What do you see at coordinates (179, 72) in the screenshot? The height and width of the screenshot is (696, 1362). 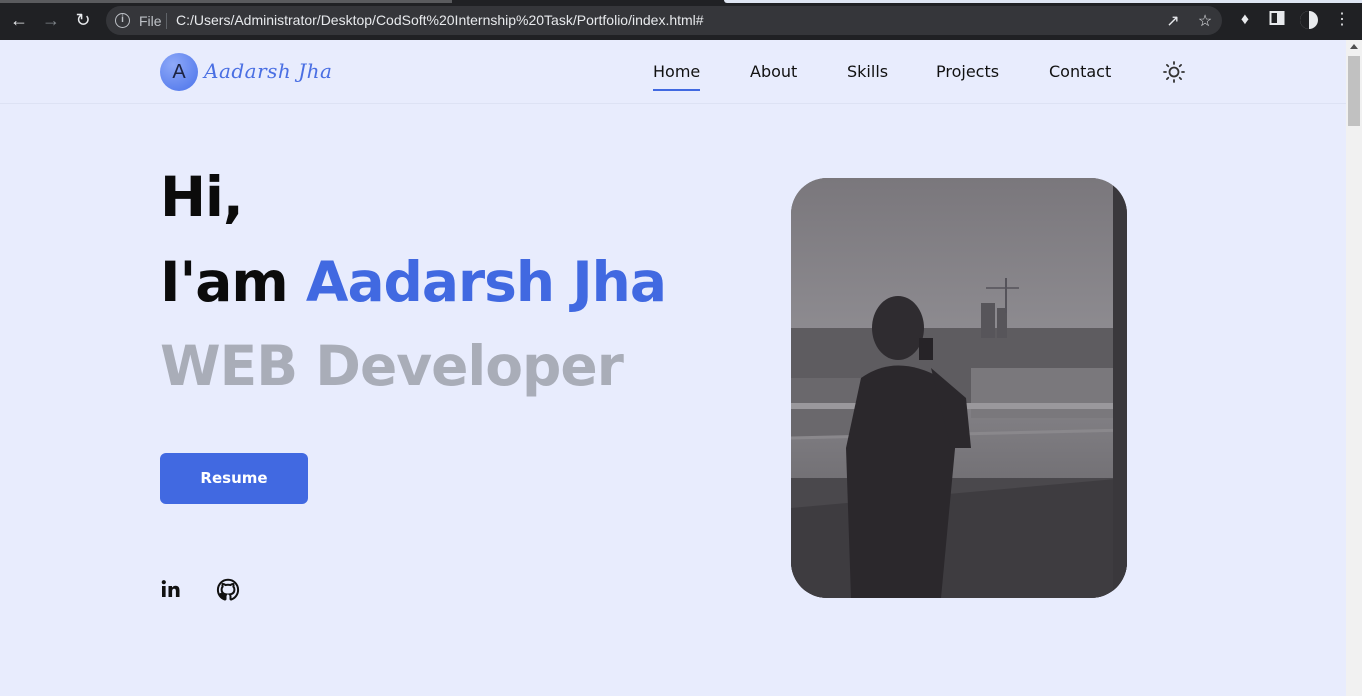 I see `logo-avatar: A` at bounding box center [179, 72].